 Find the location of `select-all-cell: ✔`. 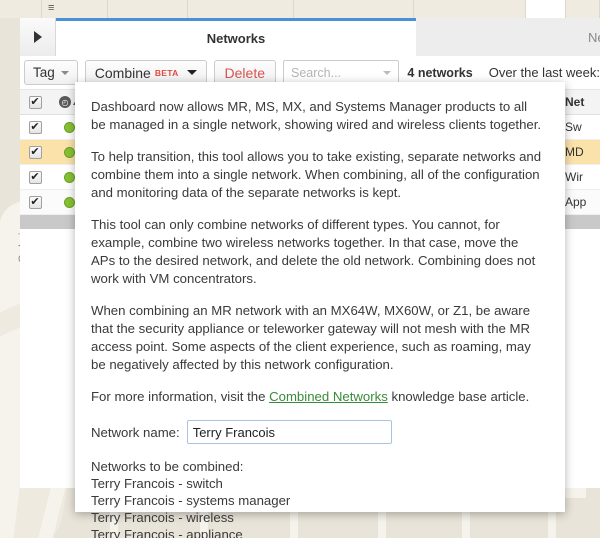

select-all-cell: ✔ is located at coordinates (35, 102).